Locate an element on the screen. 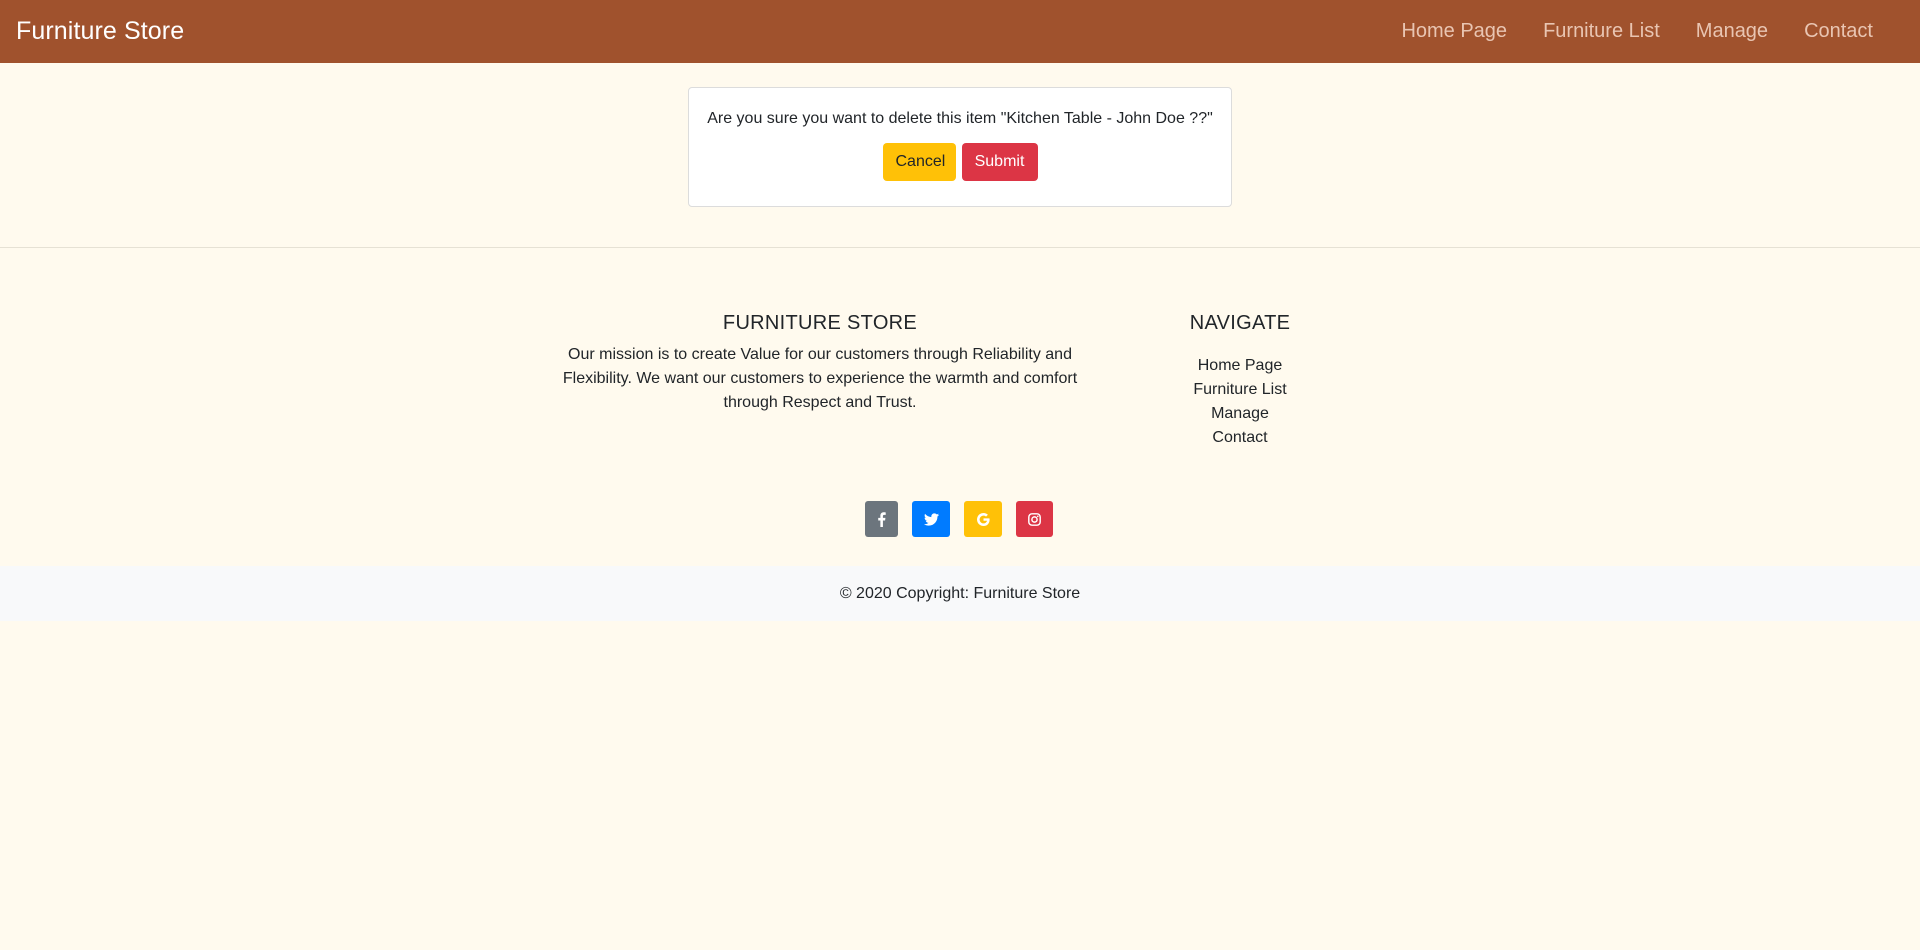 Image resolution: width=1920 pixels, height=950 pixels. brand-link: Furniture Store is located at coordinates (100, 31).